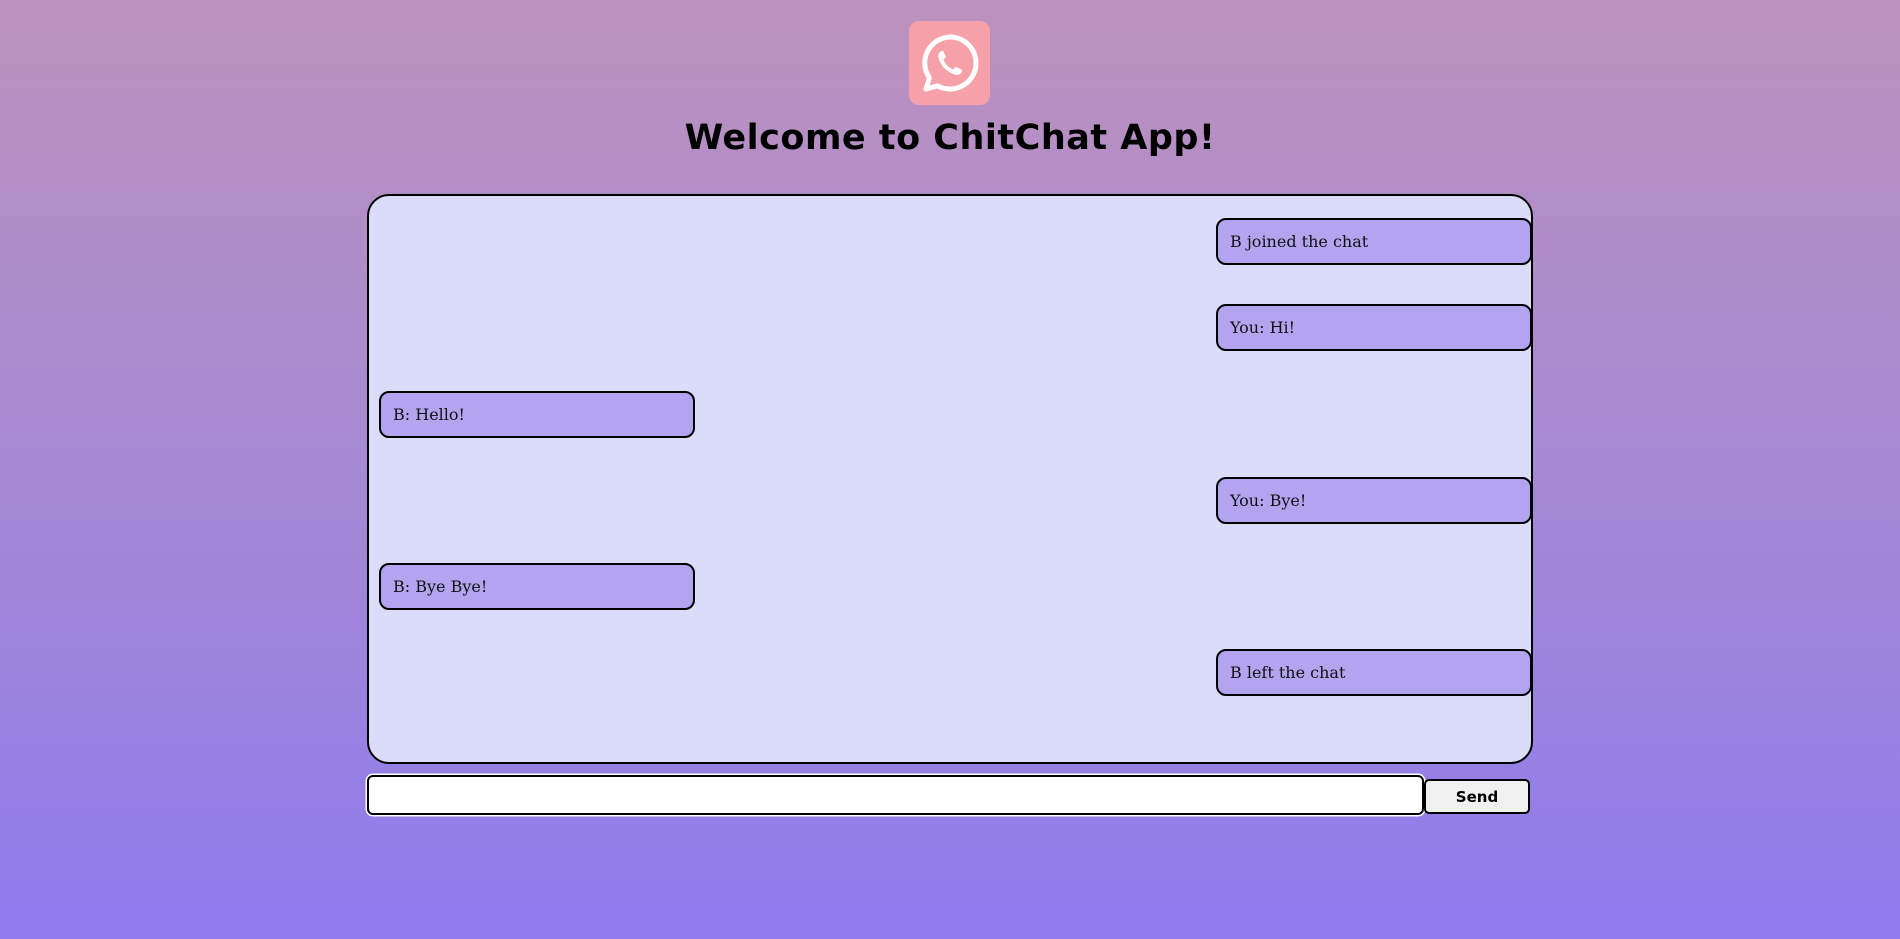 The height and width of the screenshot is (939, 1900). I want to click on chat-message: B: Bye Bye!, so click(537, 586).